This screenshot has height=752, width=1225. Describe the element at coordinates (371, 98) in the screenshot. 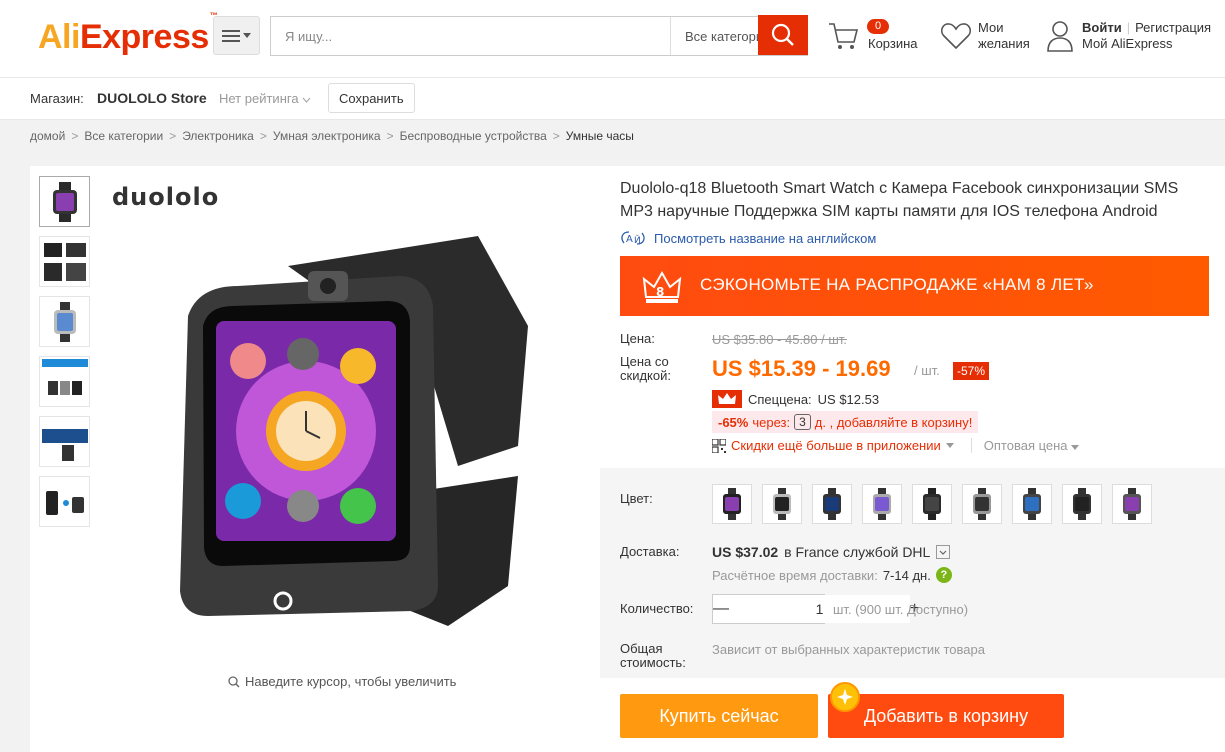

I see `save-store-button: Сохранить` at that location.